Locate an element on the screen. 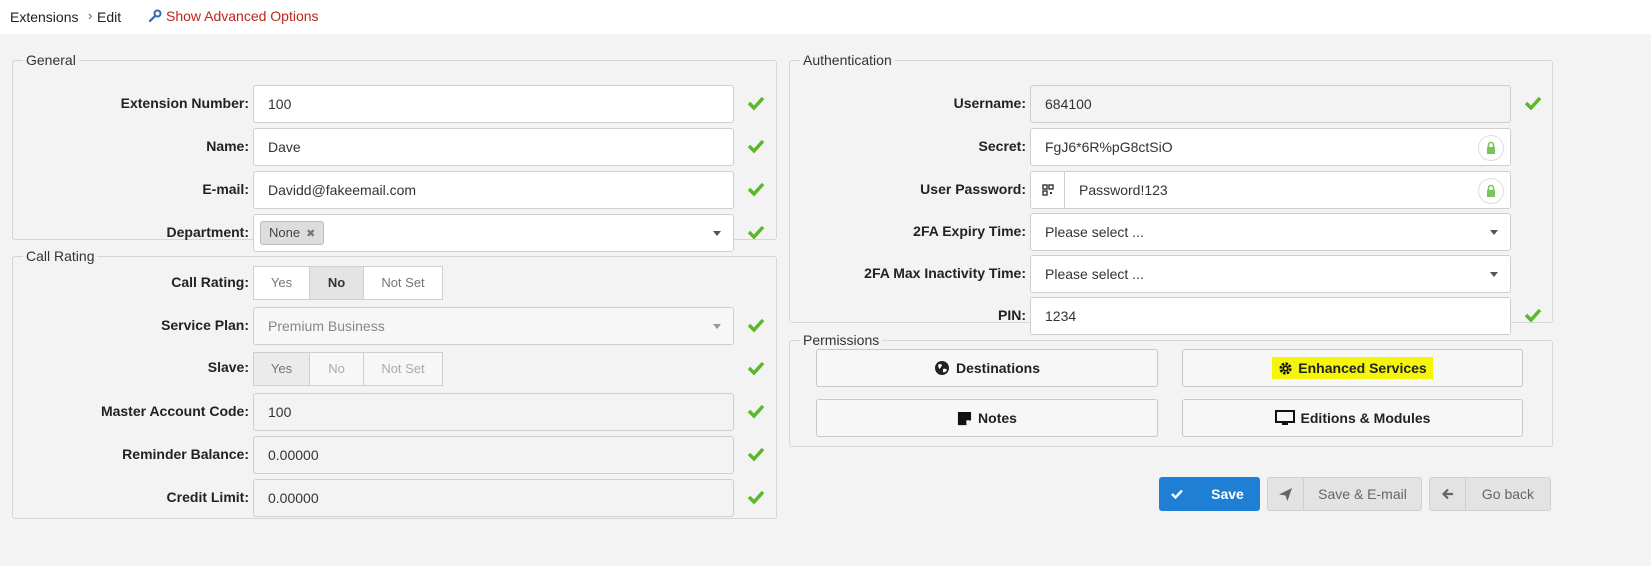  go-back-button: Go back is located at coordinates (1490, 494).